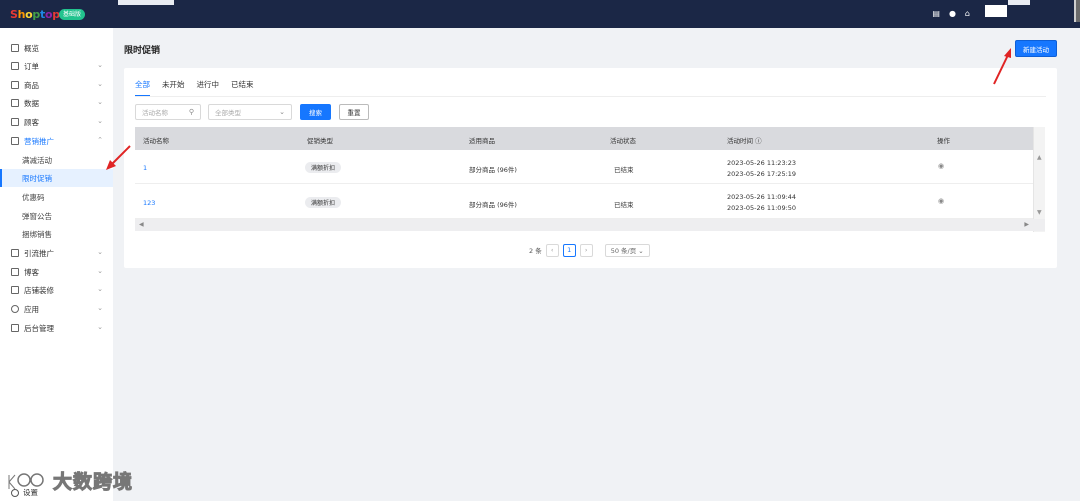  I want to click on top-bar: Shoptop 基础版 ▤ ● ⌂, so click(540, 14).